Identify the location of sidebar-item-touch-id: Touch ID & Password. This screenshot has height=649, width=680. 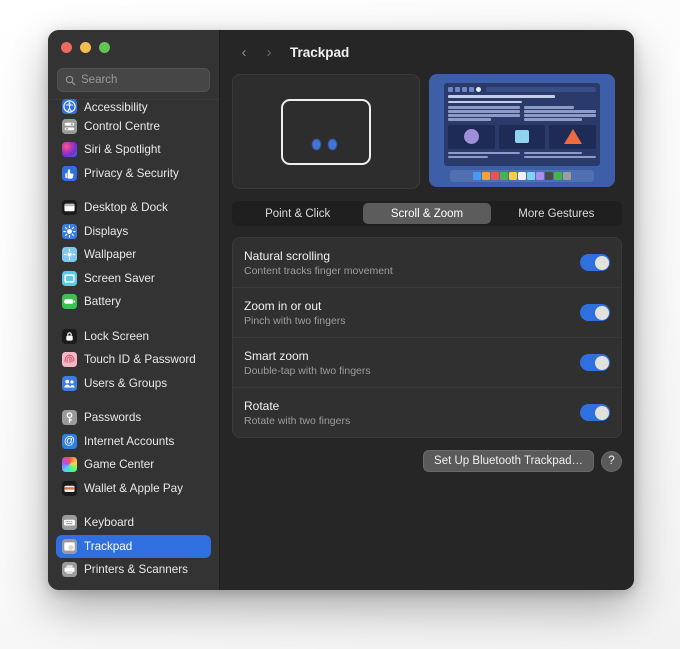
(133, 359).